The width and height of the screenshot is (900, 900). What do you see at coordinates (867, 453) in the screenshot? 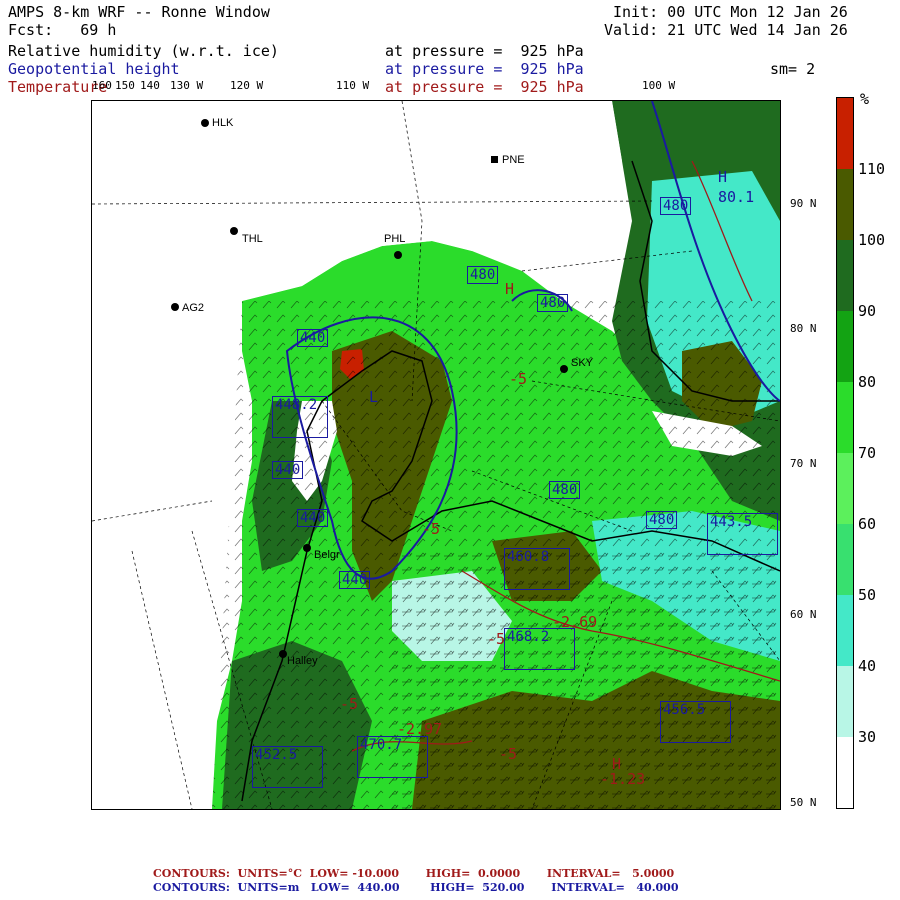
I see `colorbar-label-70: 70` at bounding box center [867, 453].